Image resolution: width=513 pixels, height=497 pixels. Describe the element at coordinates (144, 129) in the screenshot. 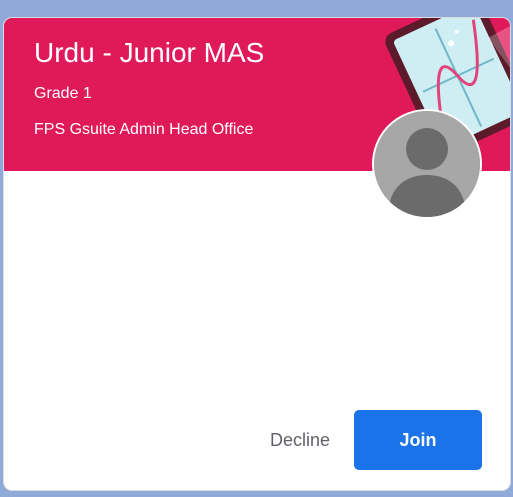

I see `class-owner: FPS Gsuite Admin Head Office` at that location.